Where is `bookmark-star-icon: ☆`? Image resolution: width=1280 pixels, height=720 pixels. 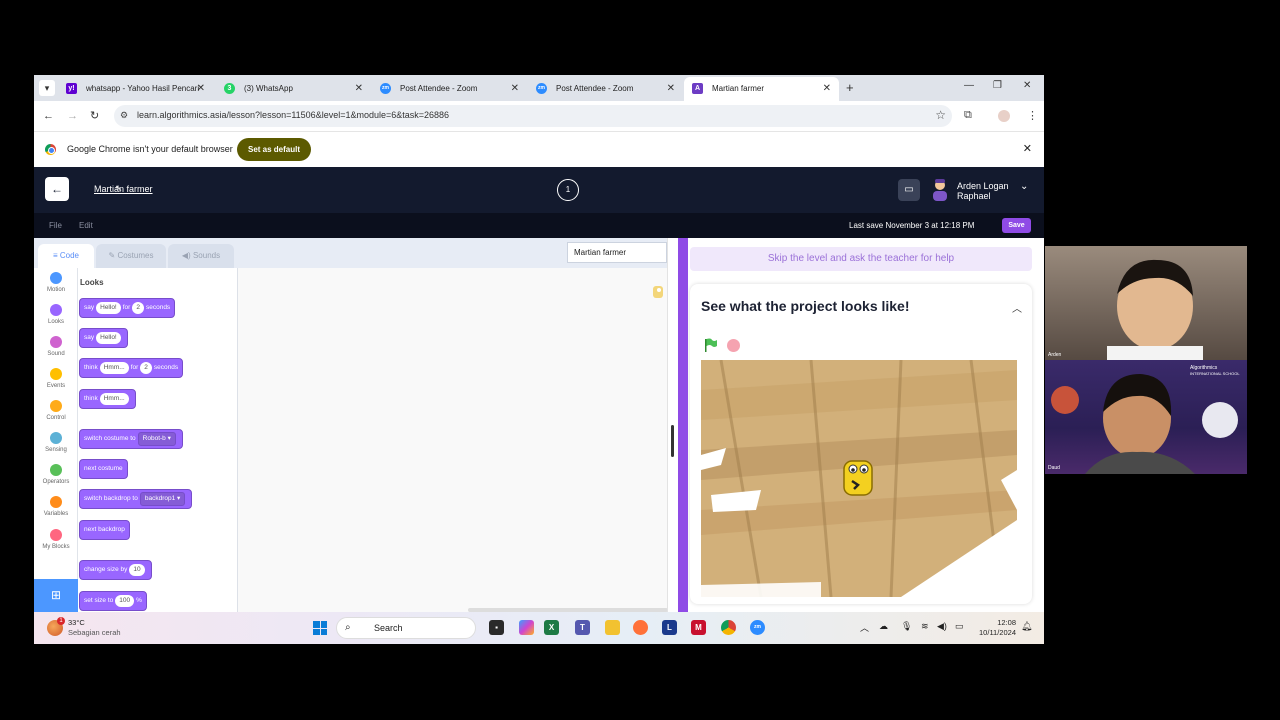 bookmark-star-icon: ☆ is located at coordinates (940, 115).